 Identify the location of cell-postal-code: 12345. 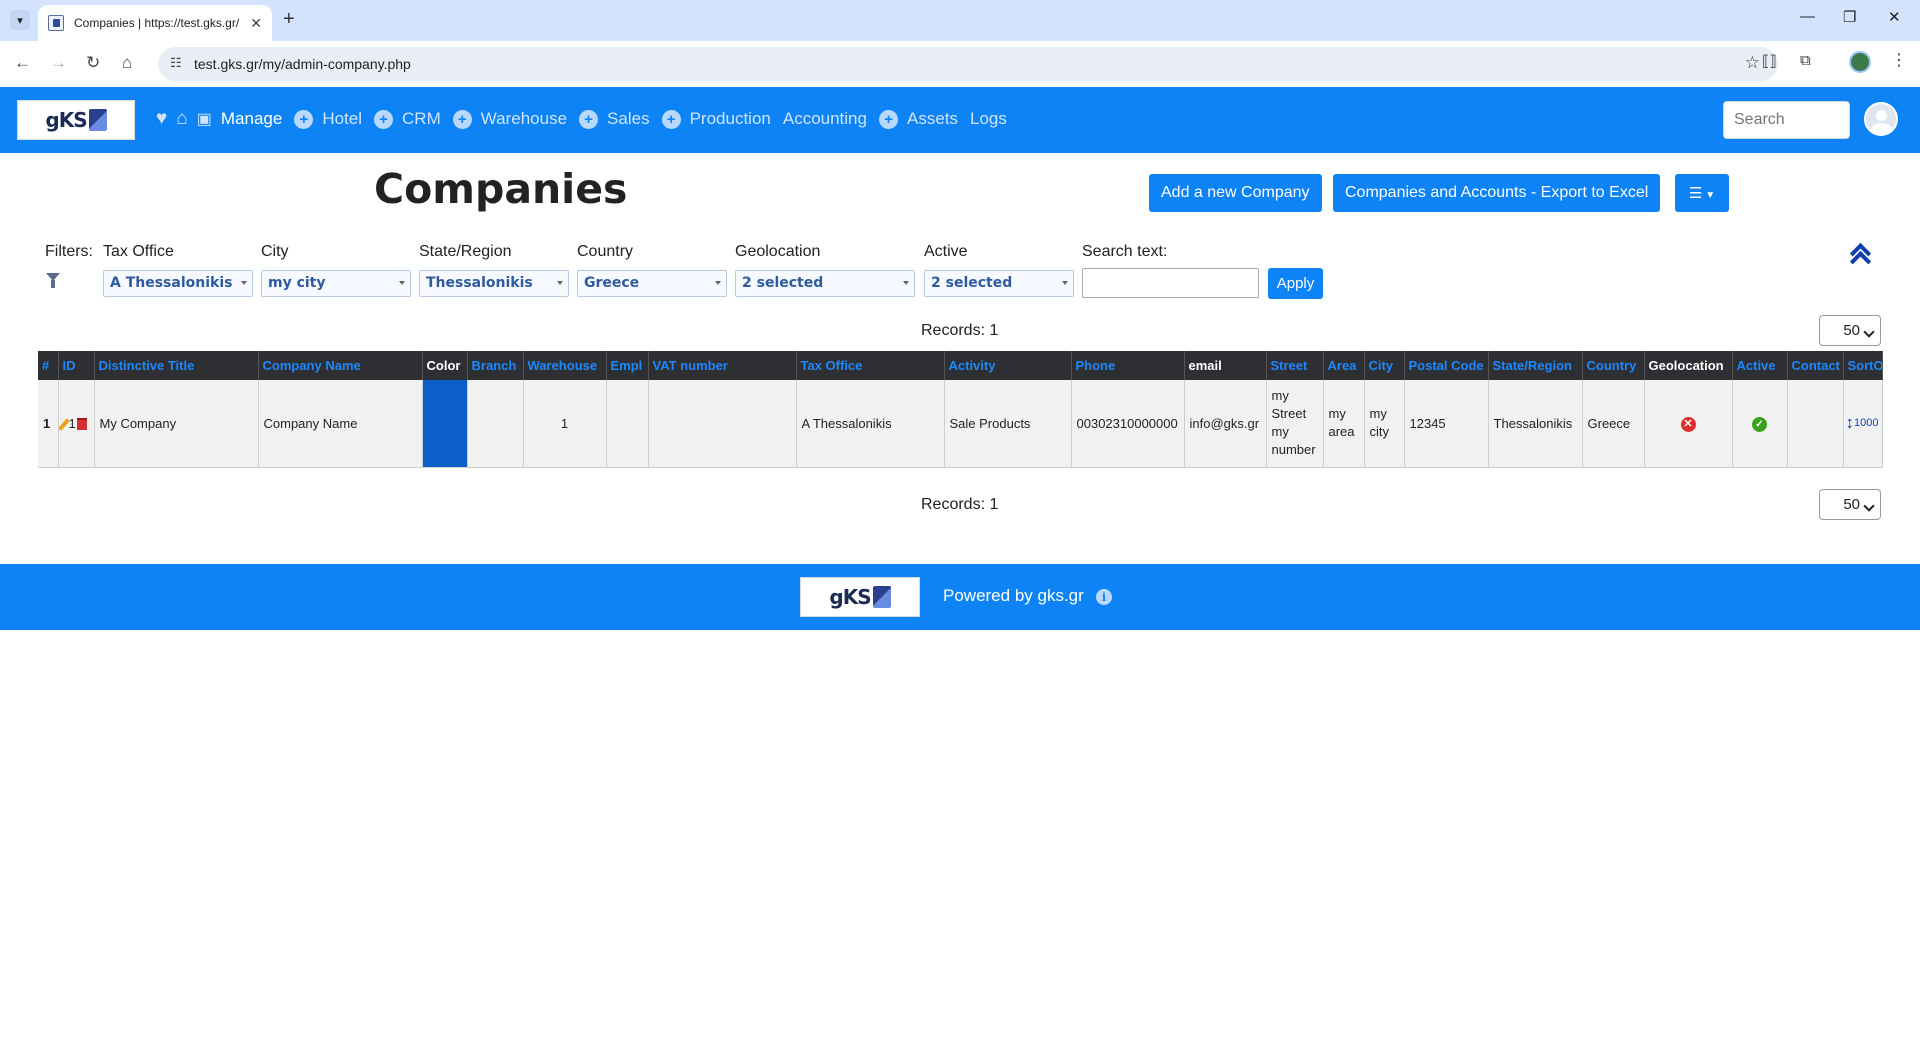
(1446, 424).